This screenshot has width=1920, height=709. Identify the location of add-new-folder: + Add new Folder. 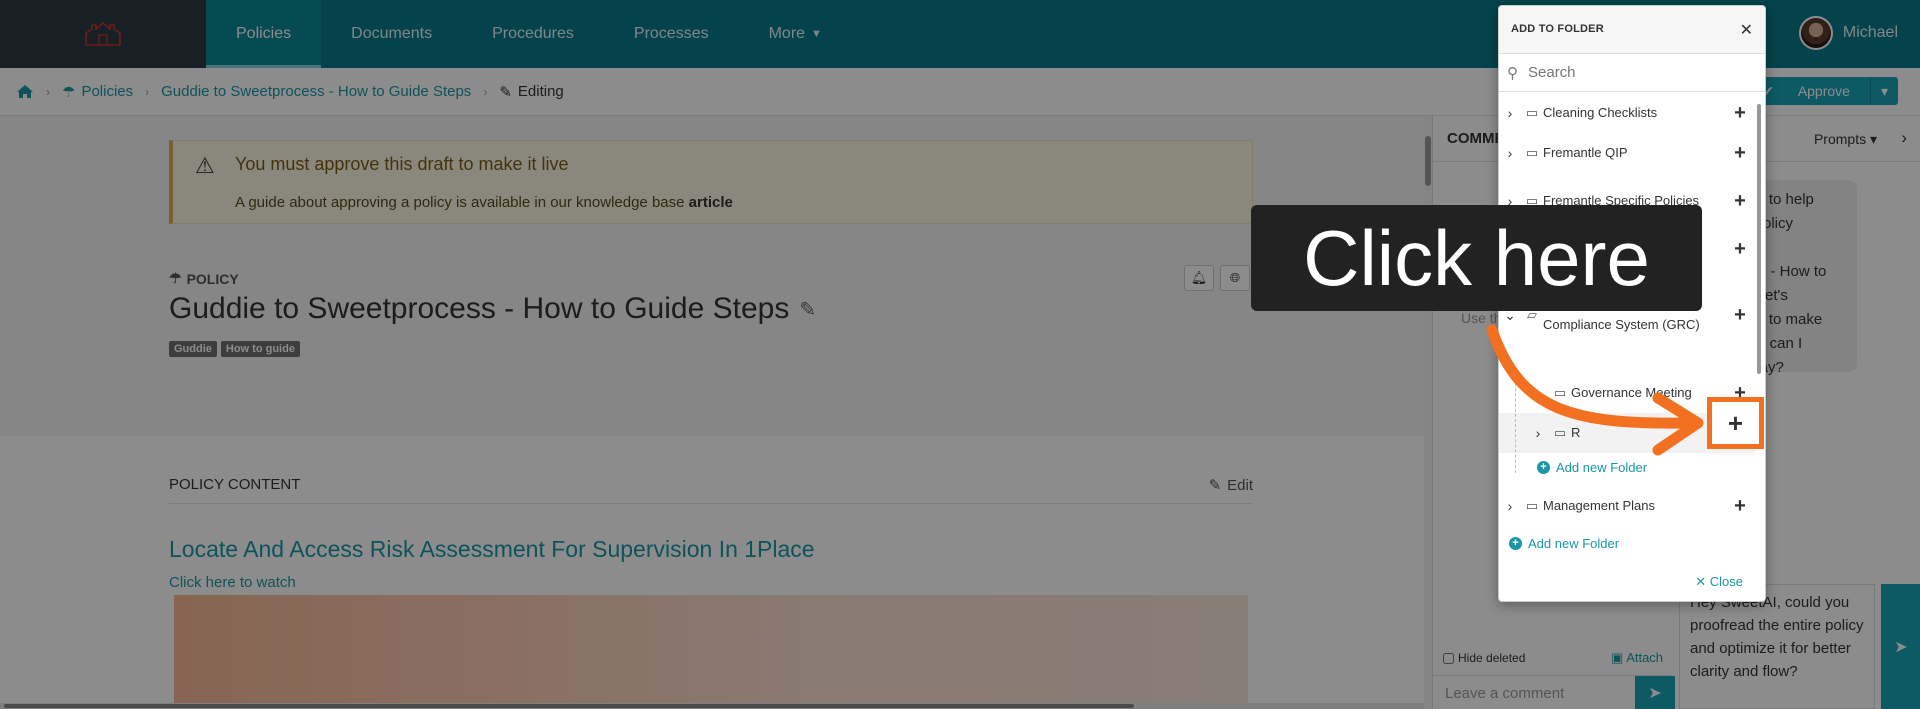
(1564, 543).